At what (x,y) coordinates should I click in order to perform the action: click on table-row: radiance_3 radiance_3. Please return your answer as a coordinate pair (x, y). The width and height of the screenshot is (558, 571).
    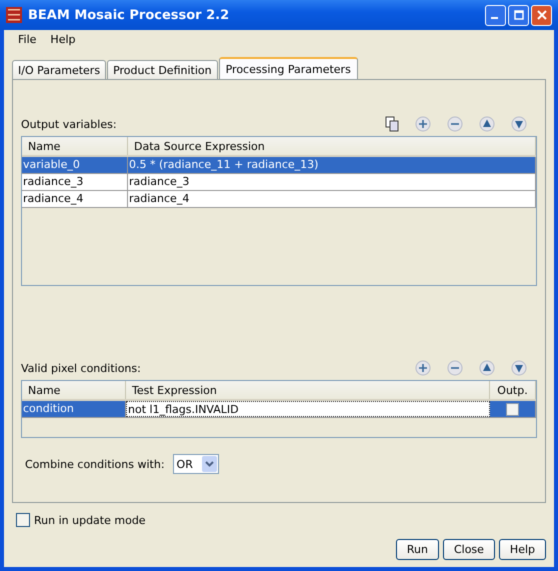
    Looking at the image, I should click on (279, 182).